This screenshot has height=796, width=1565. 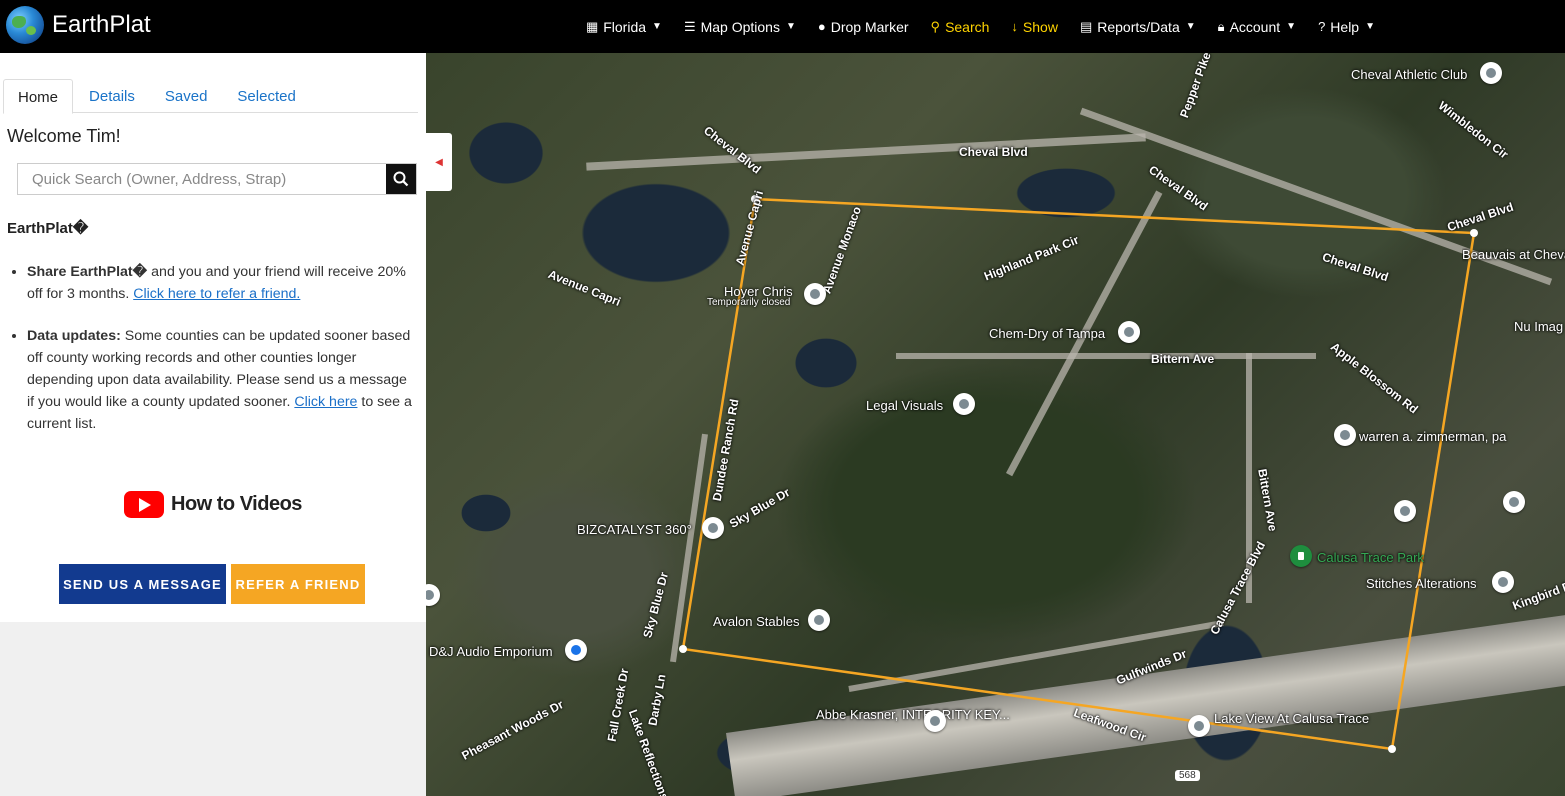 What do you see at coordinates (592, 26) in the screenshot?
I see `map-icon: ▦` at bounding box center [592, 26].